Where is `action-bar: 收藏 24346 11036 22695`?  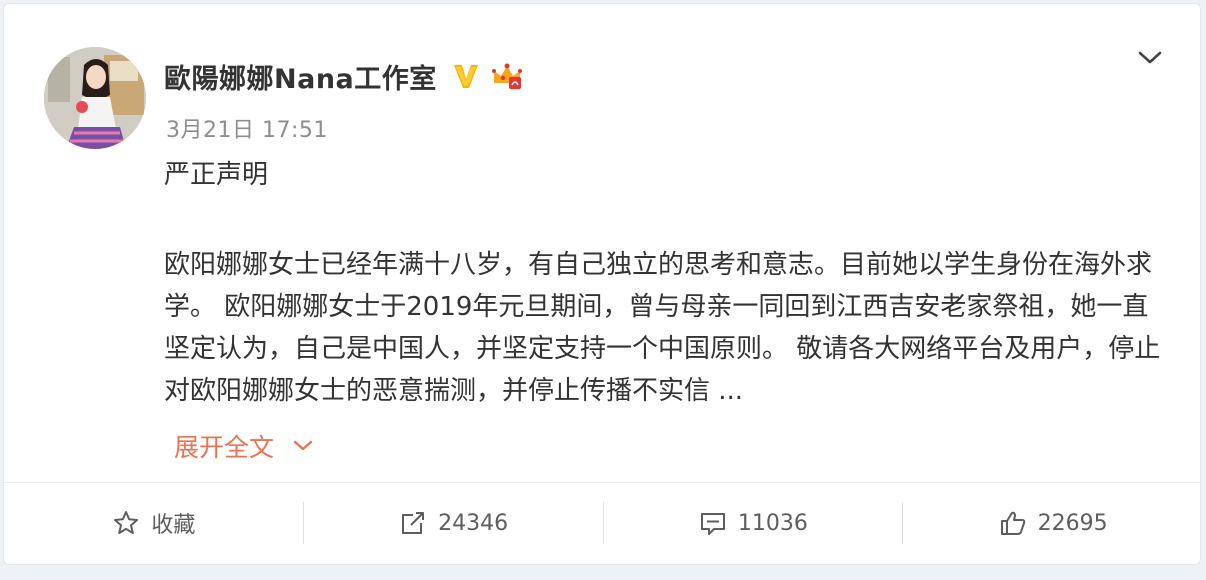
action-bar: 收藏 24346 11036 22695 is located at coordinates (603, 522).